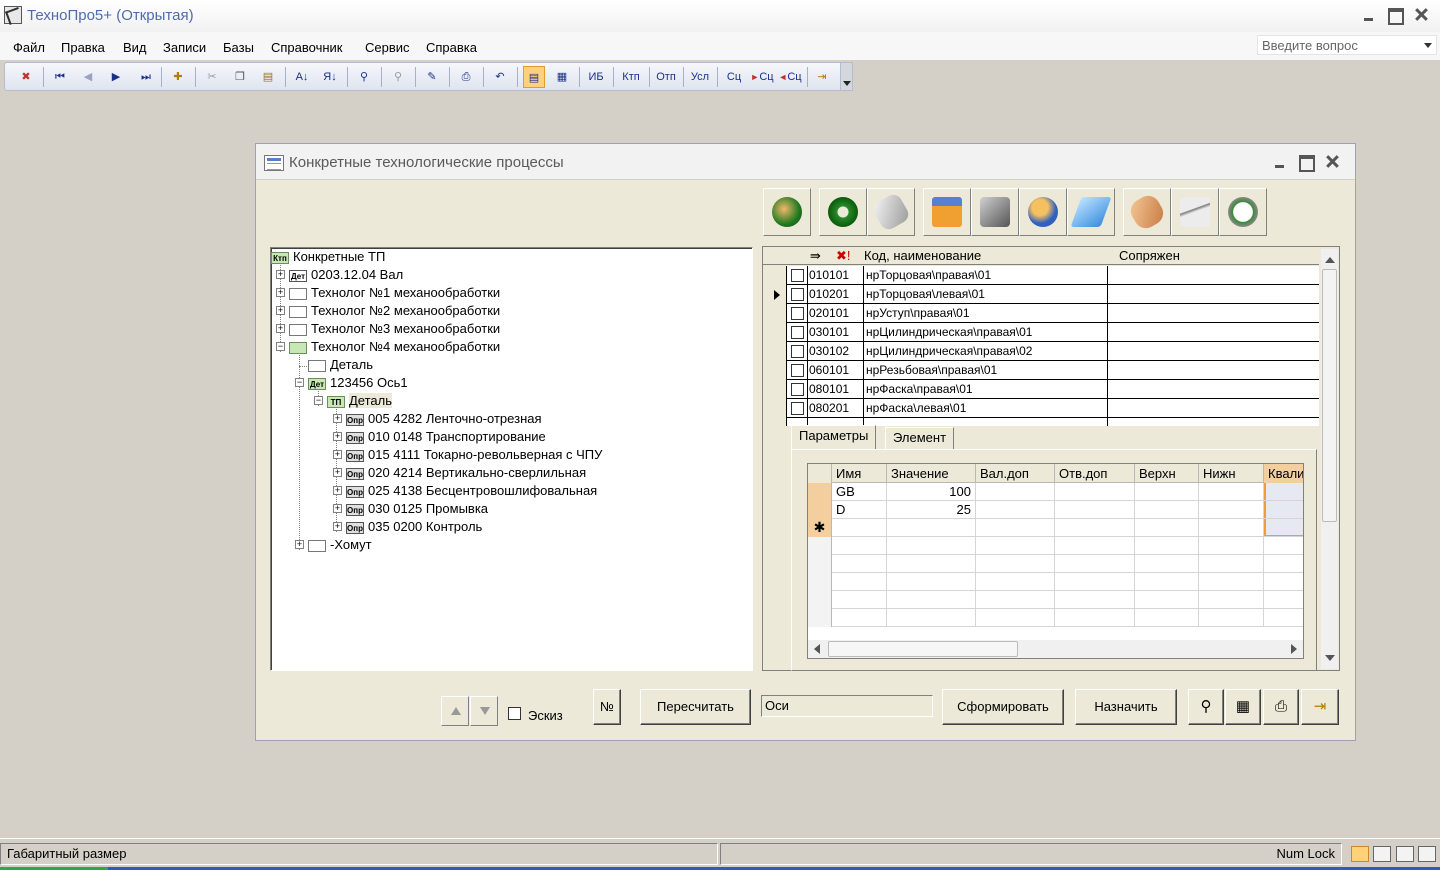 The image size is (1440, 870). Describe the element at coordinates (1041, 370) in the screenshot. I see `table-row: 060101 нрРезьбовая\правая\01` at that location.